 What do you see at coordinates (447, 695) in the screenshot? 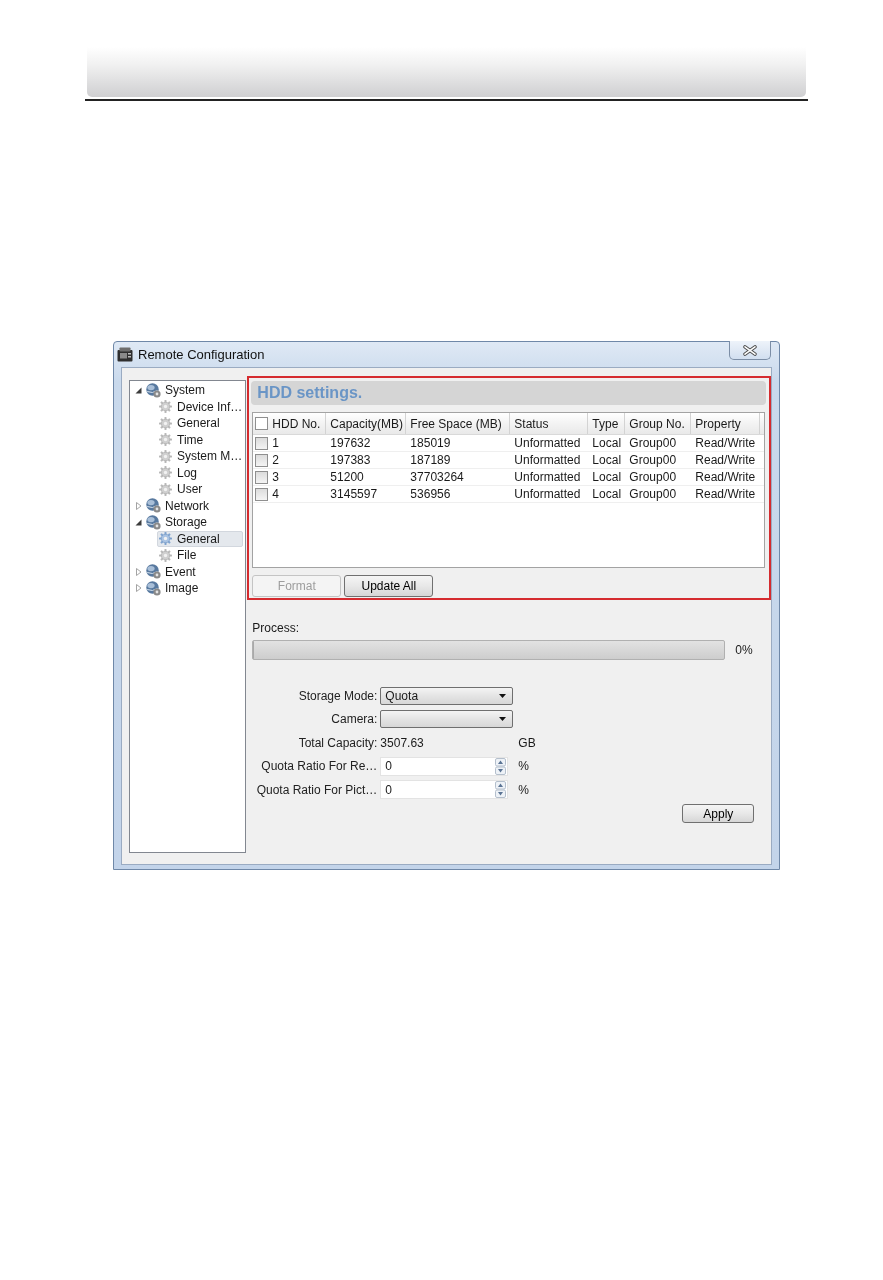
I see `dropdown-select: Quota` at bounding box center [447, 695].